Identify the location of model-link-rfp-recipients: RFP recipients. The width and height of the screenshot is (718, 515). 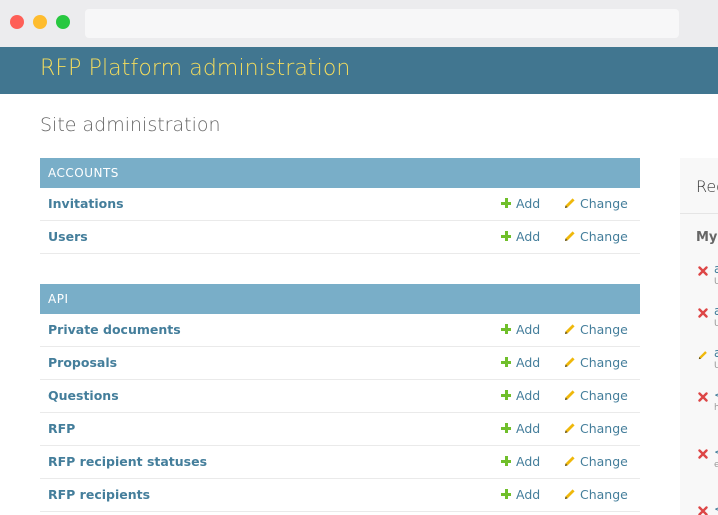
(99, 494).